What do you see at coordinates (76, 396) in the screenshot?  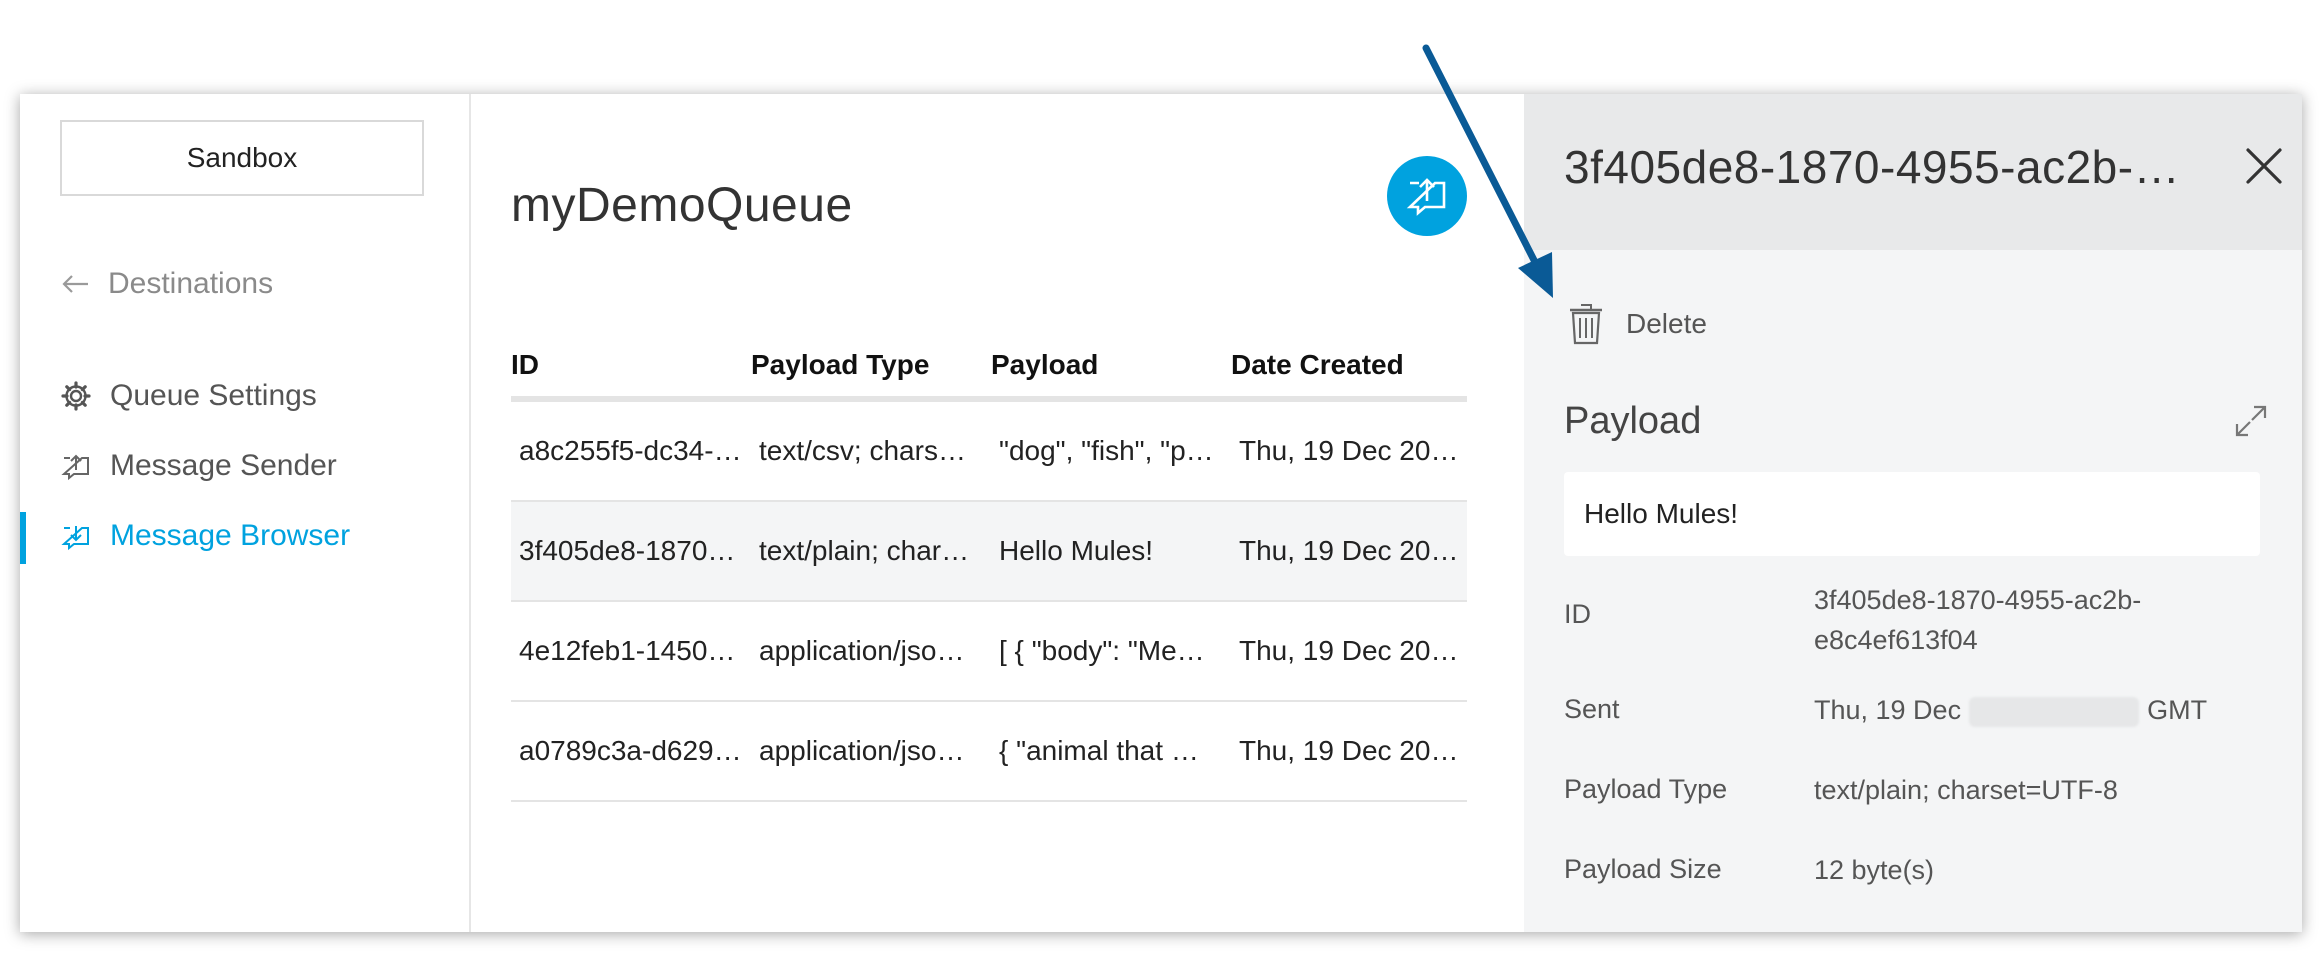 I see `gear-icon` at bounding box center [76, 396].